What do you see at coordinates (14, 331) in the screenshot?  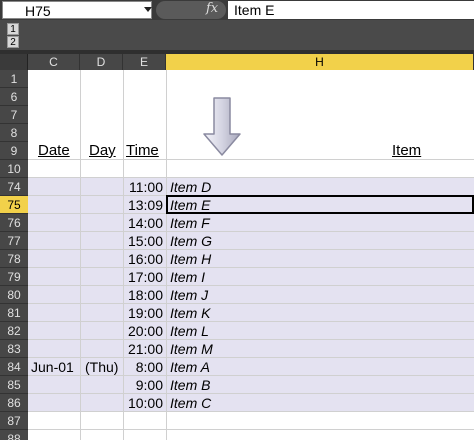 I see `row-header: 82` at bounding box center [14, 331].